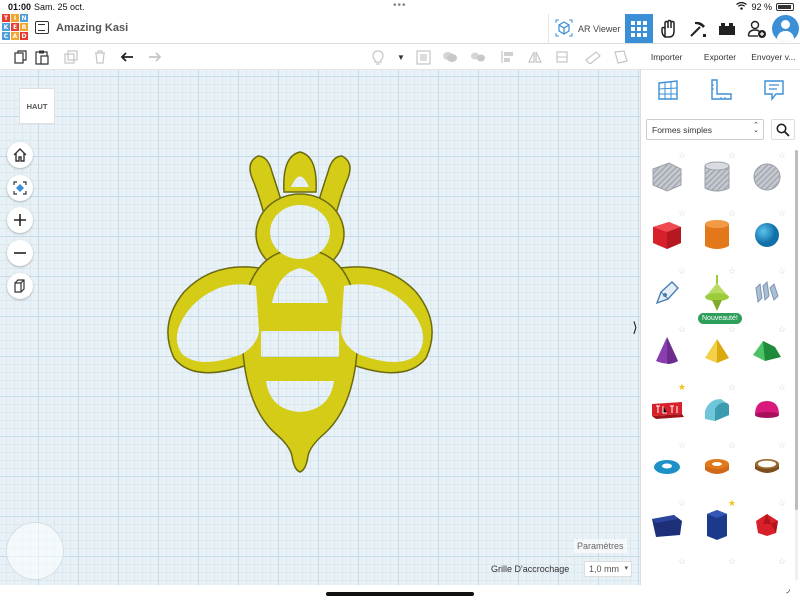 Image resolution: width=800 pixels, height=600 pixels. I want to click on box-hole-shape: ☆, so click(667, 177).